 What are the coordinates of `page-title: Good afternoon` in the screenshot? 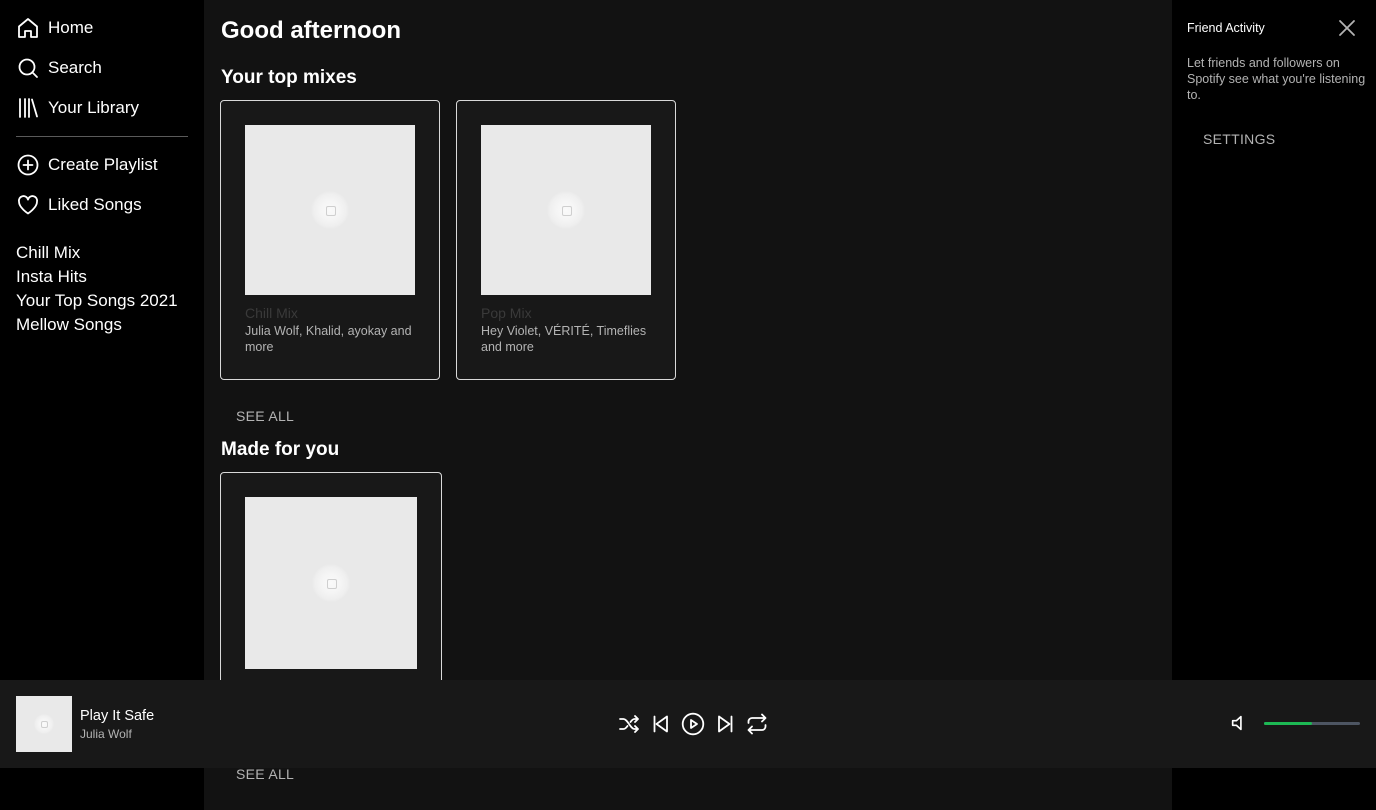 It's located at (311, 30).